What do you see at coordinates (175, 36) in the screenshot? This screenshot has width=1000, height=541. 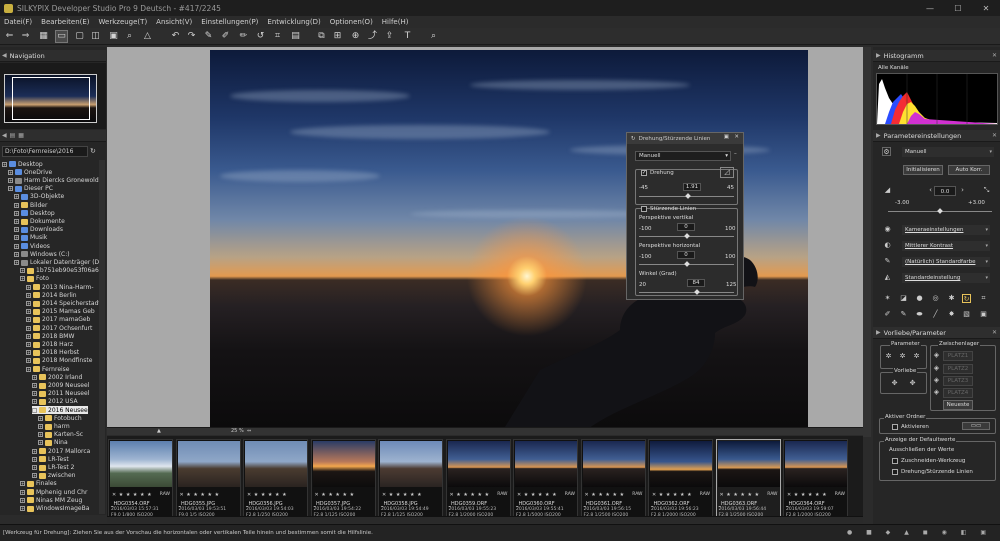 I see `undo-icon: ↶` at bounding box center [175, 36].